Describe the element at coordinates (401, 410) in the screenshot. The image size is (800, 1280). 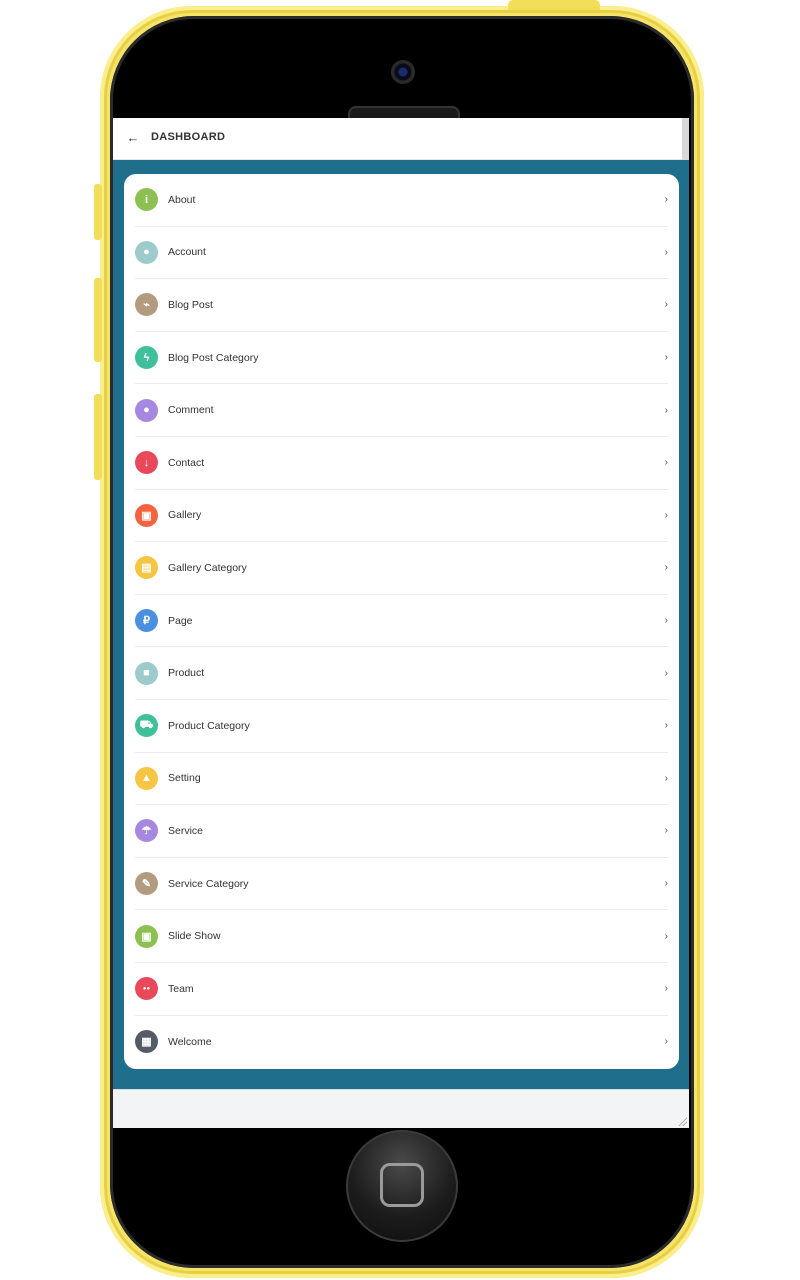
I see `menu-item-comment: ● Comment ›` at that location.